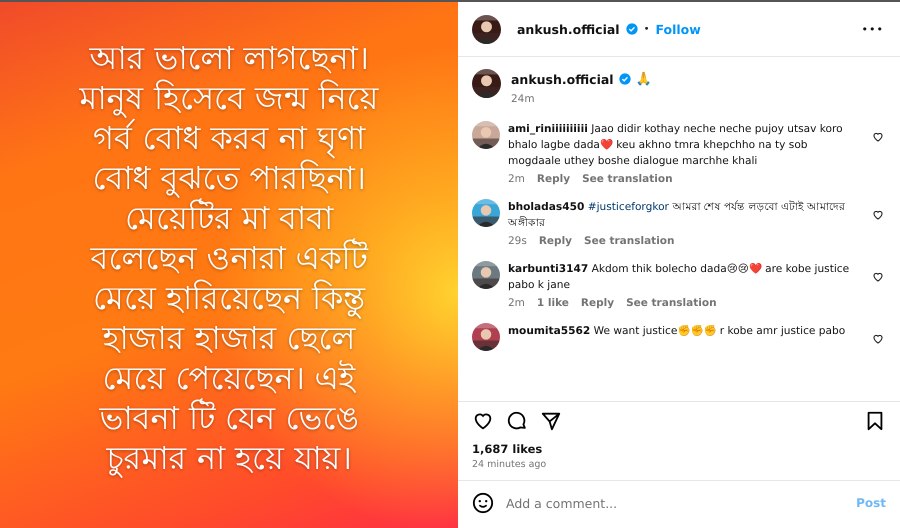 The width and height of the screenshot is (900, 528). What do you see at coordinates (229, 258) in the screenshot?
I see `post-text-line: বলেছেন ওনারা একটি` at bounding box center [229, 258].